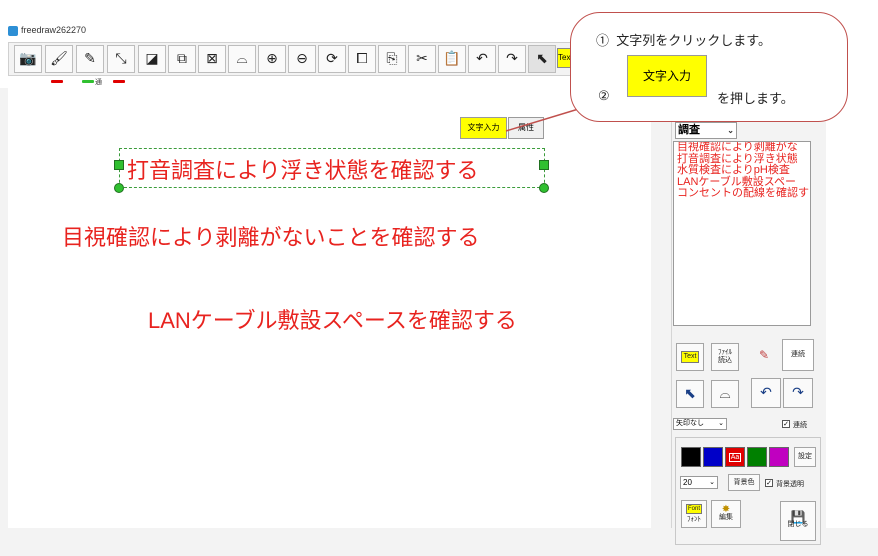 This screenshot has height=556, width=878. I want to click on callout-step2-number: ②, so click(604, 95).